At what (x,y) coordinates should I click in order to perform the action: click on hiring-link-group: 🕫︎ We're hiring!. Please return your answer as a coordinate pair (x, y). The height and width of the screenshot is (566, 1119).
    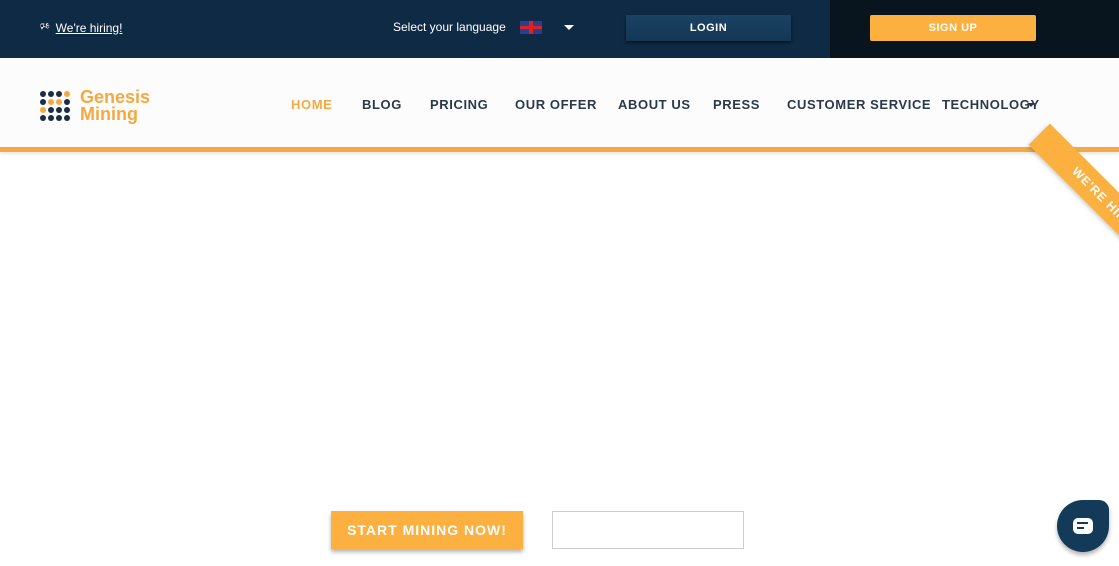
    Looking at the image, I should click on (81, 27).